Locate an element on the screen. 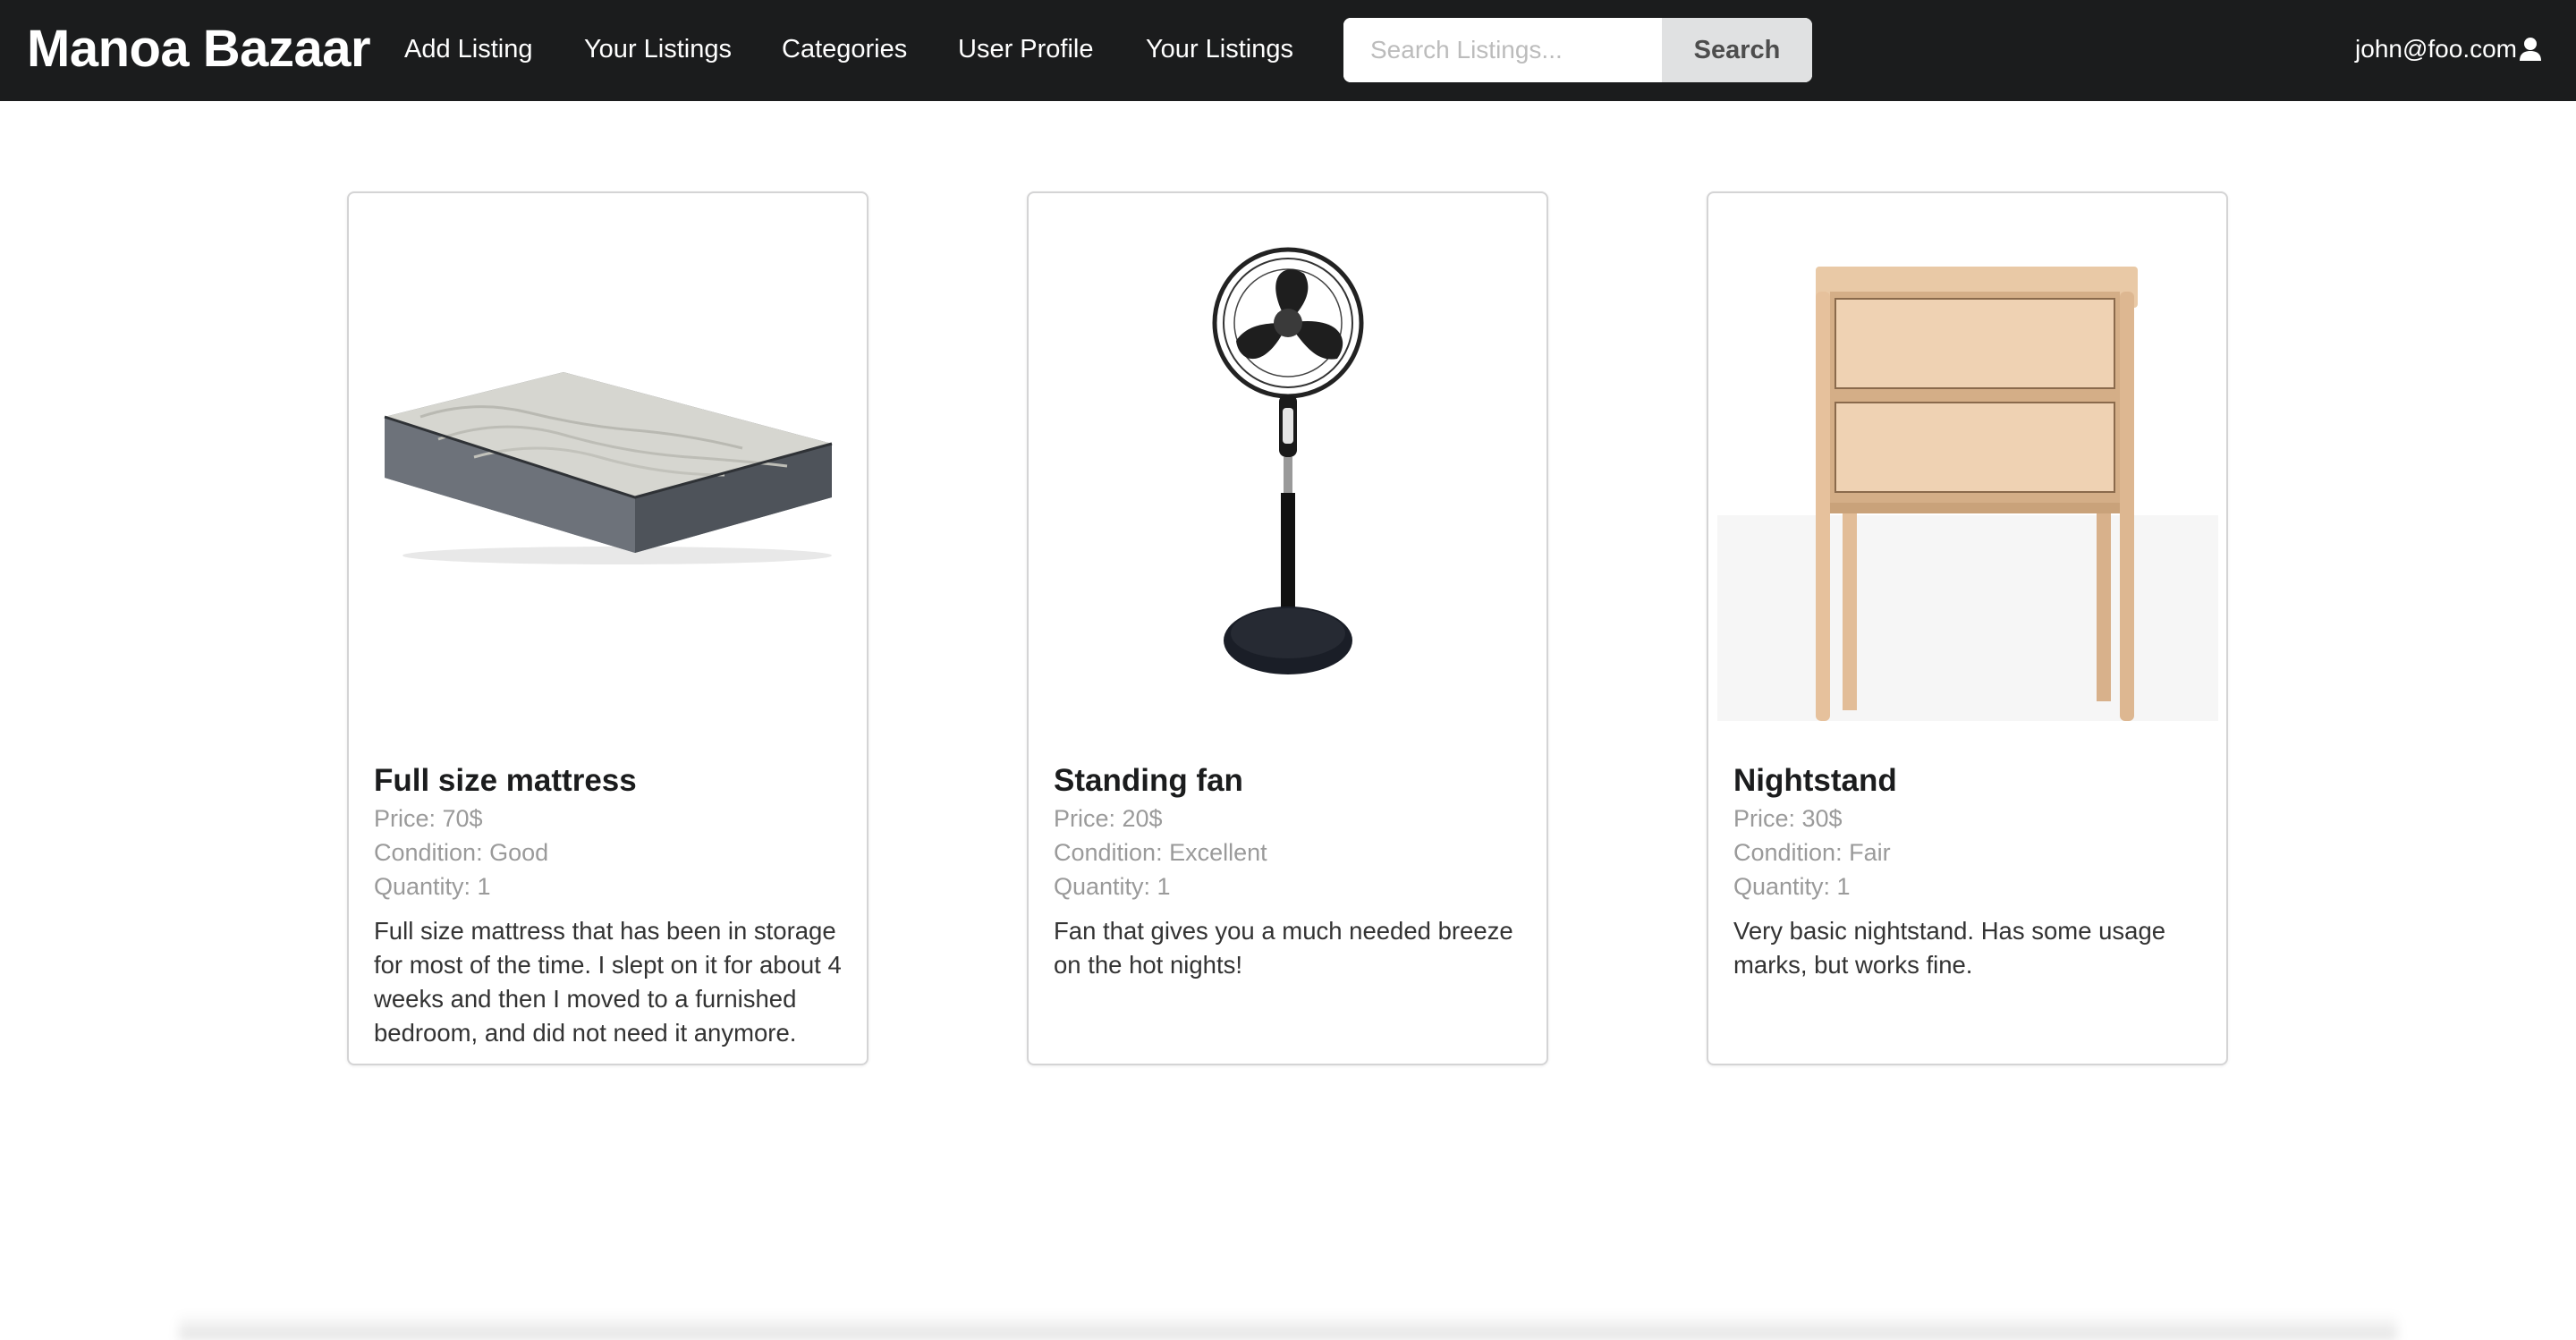  listing-title: Full size mattress is located at coordinates (611, 780).